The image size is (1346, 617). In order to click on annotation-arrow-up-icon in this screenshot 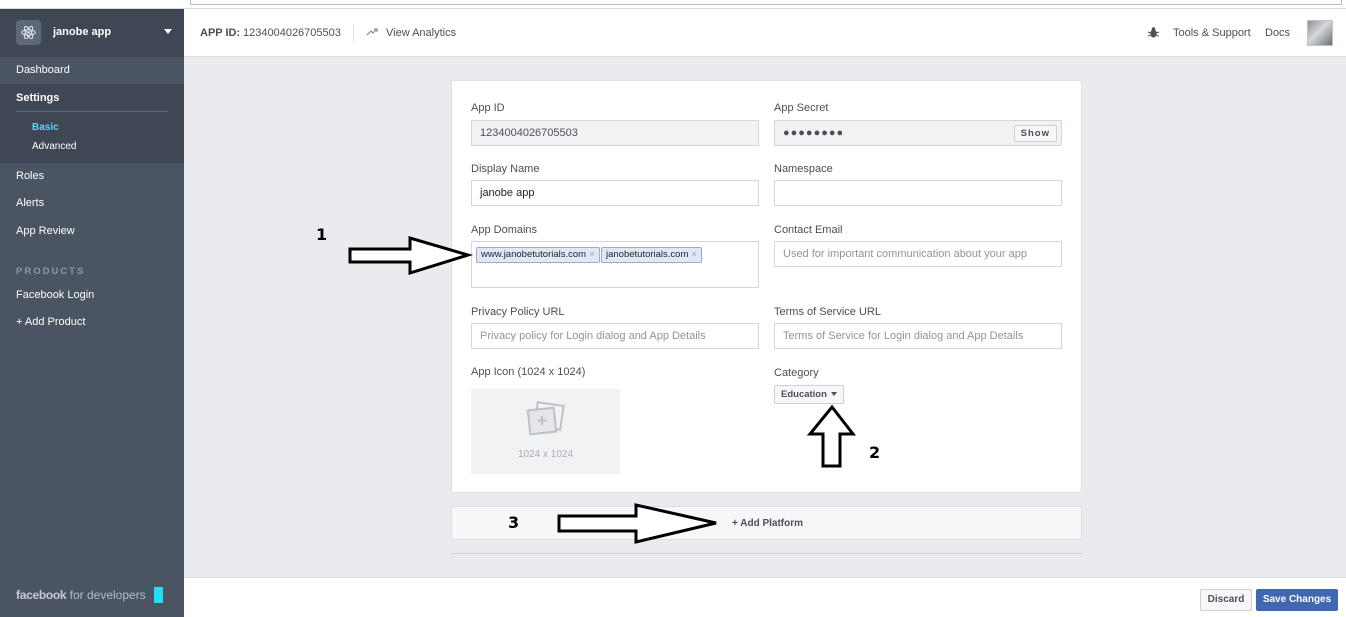, I will do `click(831, 436)`.